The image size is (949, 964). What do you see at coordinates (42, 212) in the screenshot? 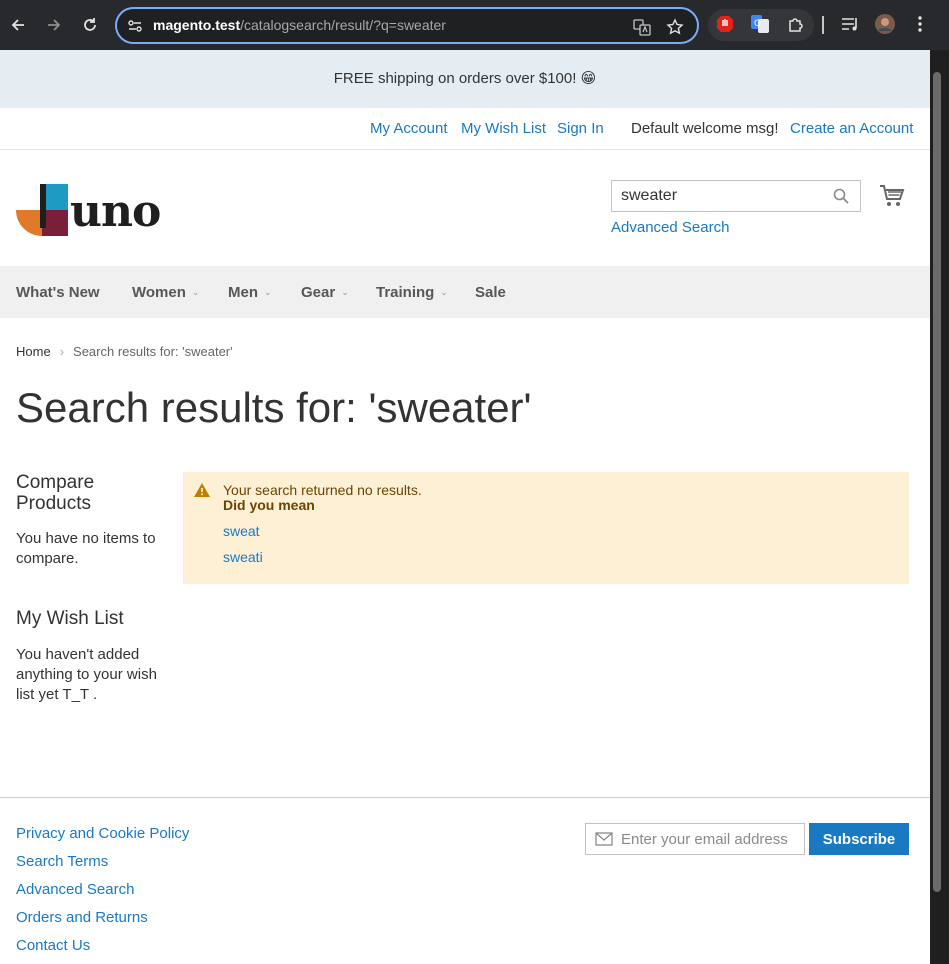
I see `logo-mark-icon` at bounding box center [42, 212].